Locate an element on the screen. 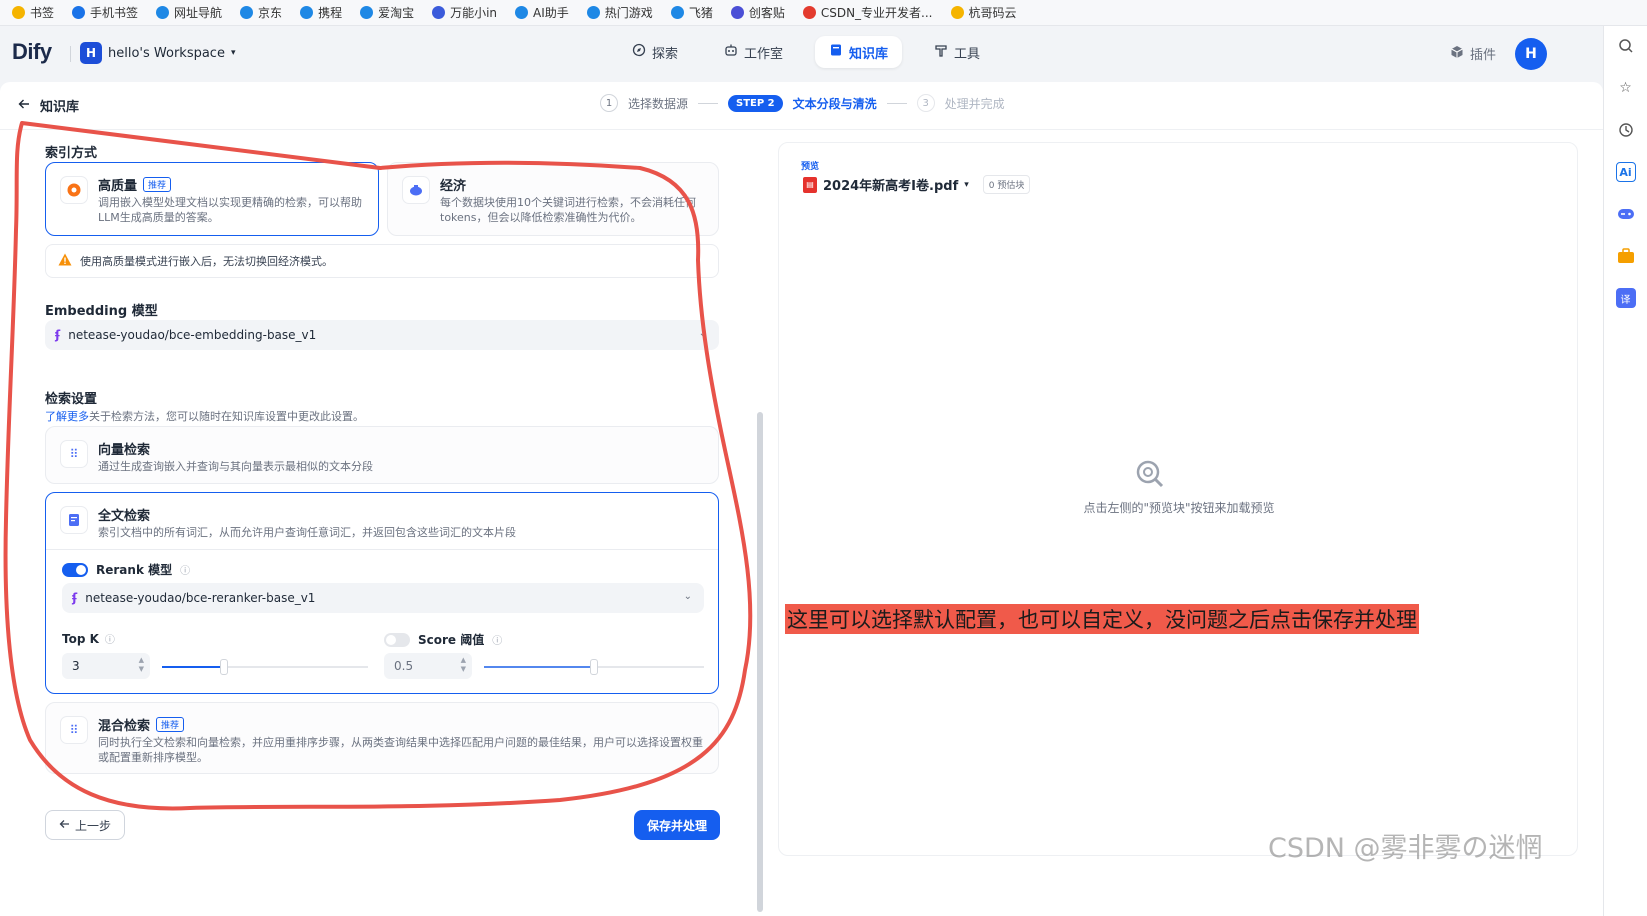 The width and height of the screenshot is (1647, 916). back-button: 知识库 is located at coordinates (48, 105).